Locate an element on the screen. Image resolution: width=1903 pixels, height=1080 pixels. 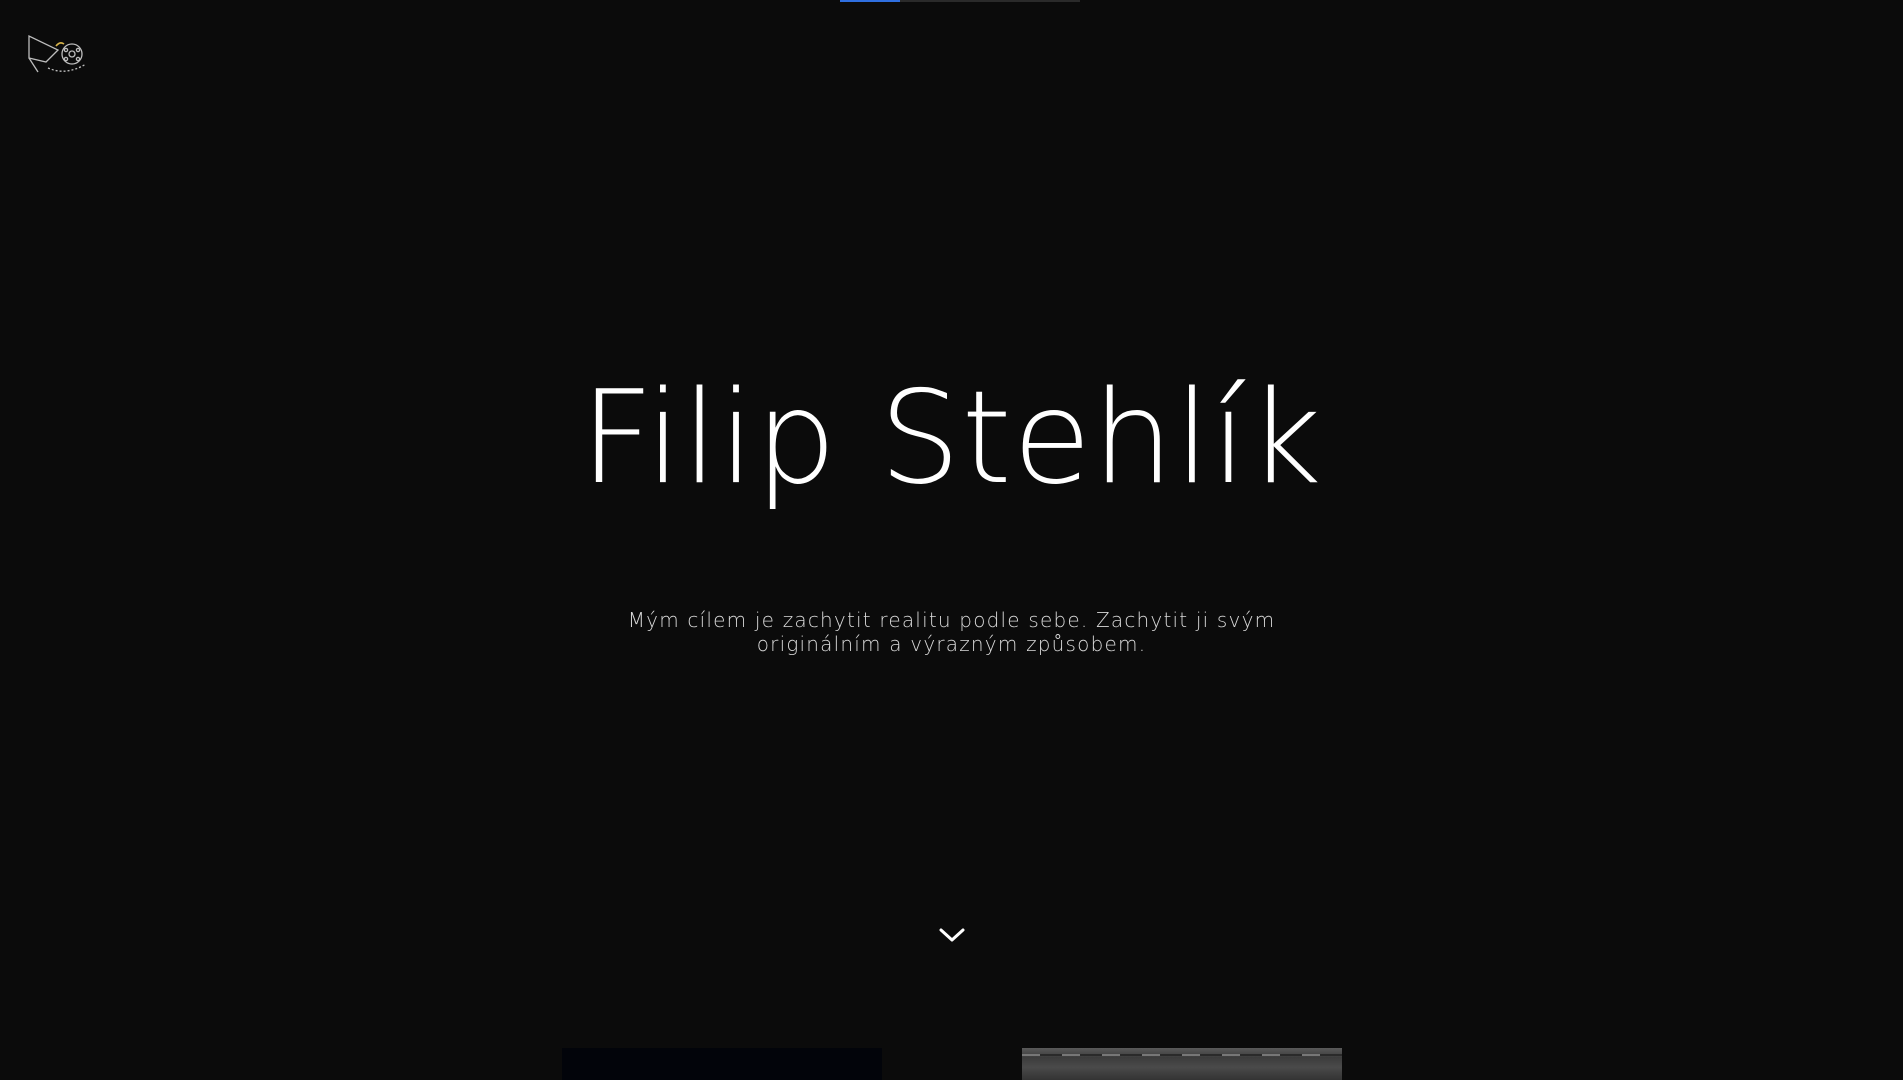
scroll-down-button is located at coordinates (952, 936).